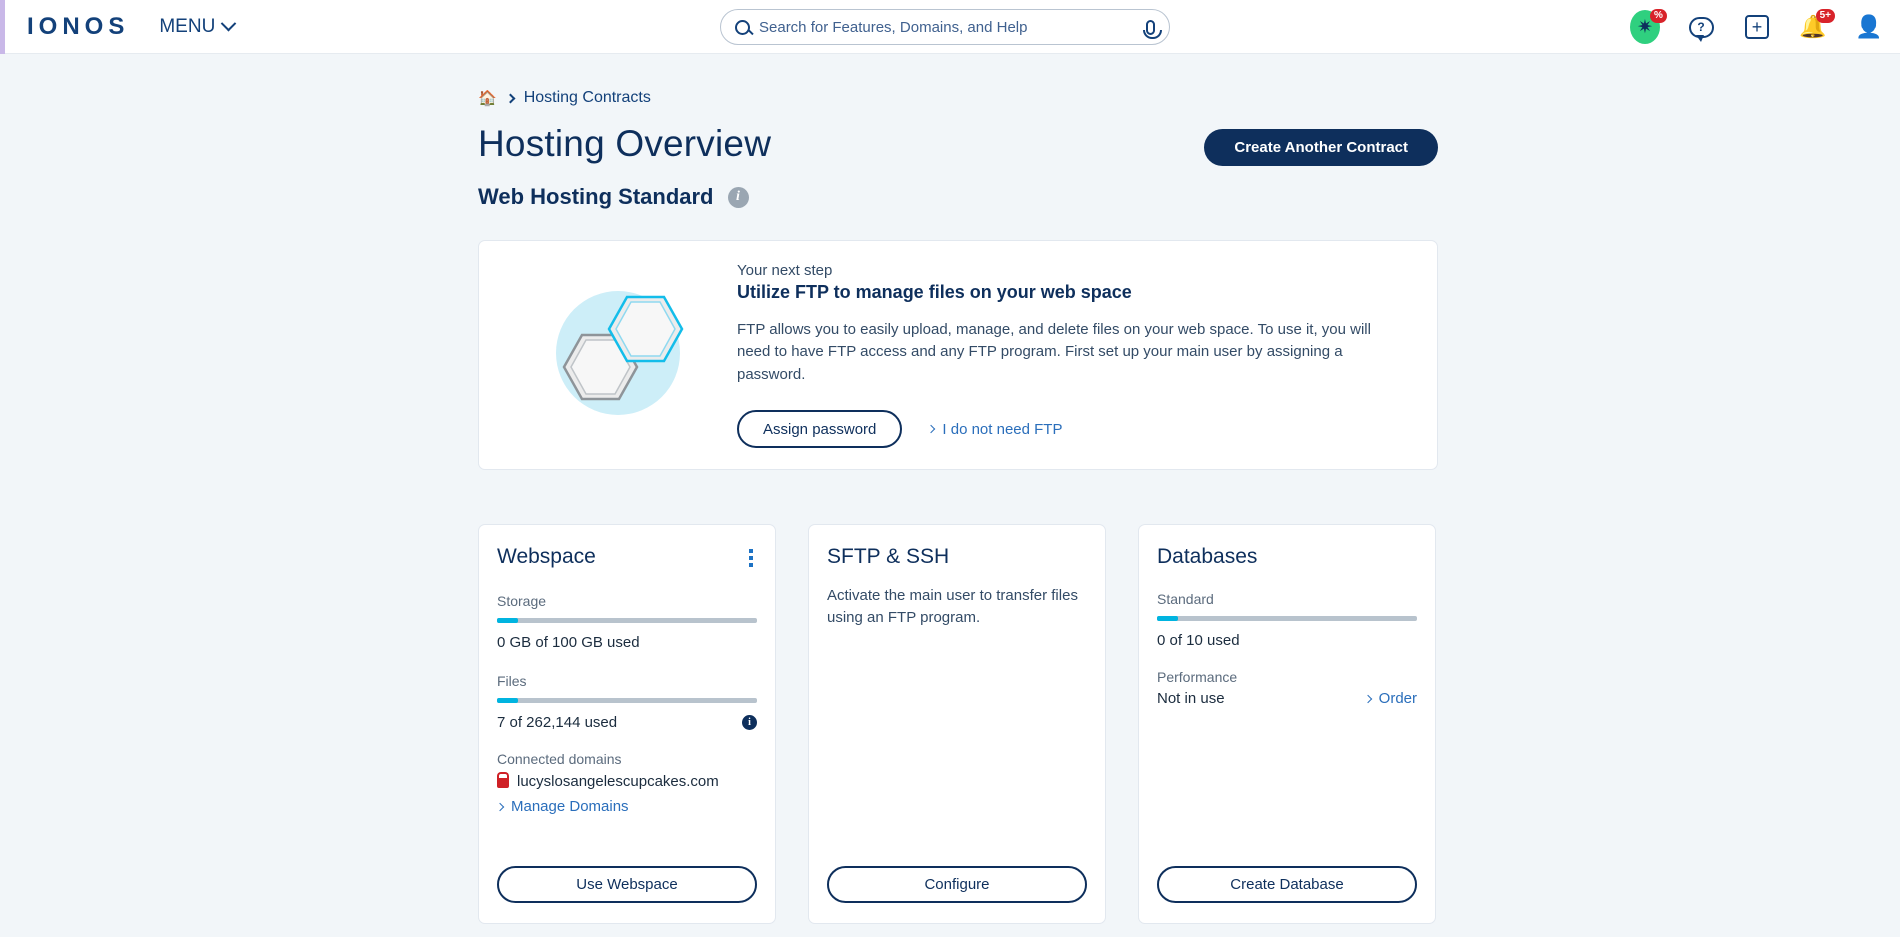  Describe the element at coordinates (1197, 677) in the screenshot. I see `performance-label: Performance` at that location.